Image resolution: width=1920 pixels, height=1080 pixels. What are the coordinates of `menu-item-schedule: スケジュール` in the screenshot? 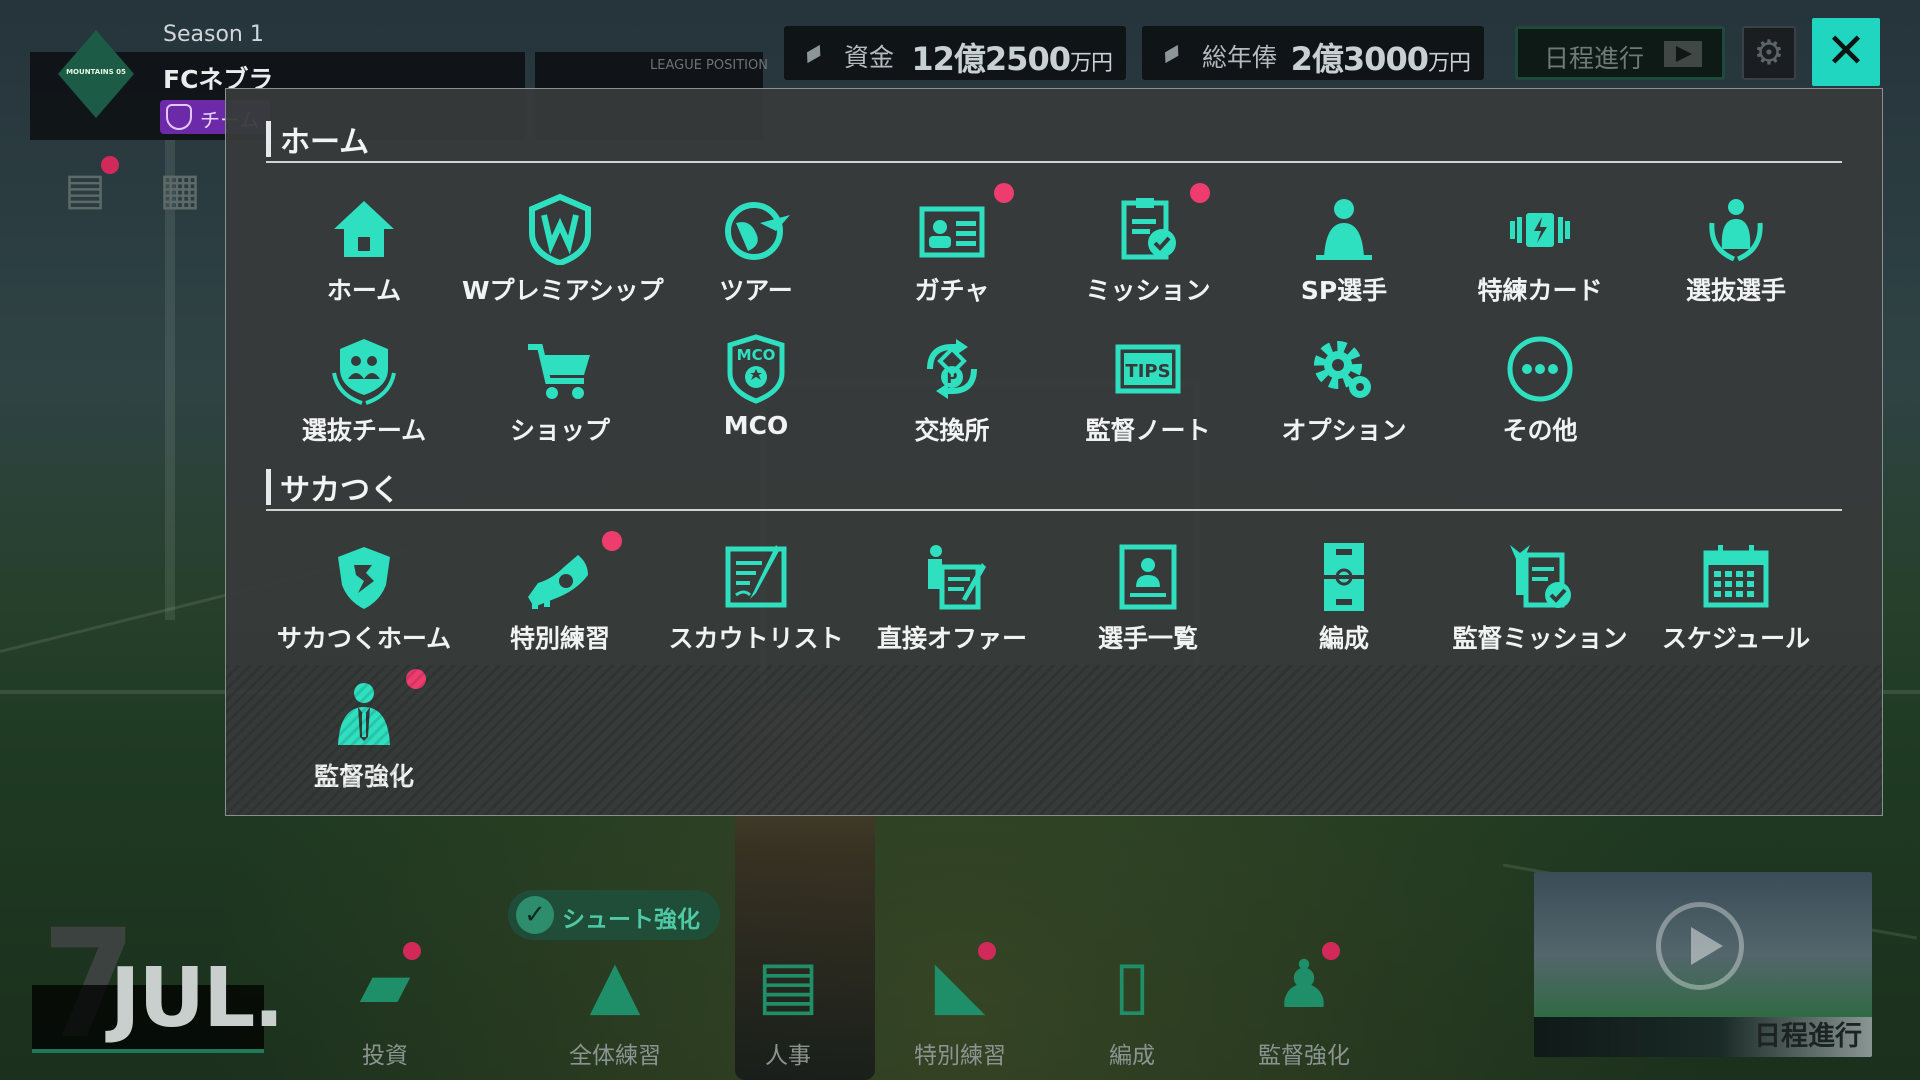 It's located at (1736, 601).